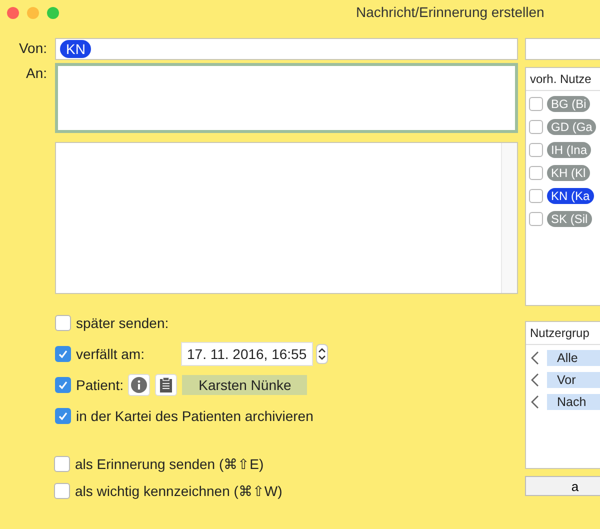  I want to click on option-label: als Erinnerung senden (⌘⇧E), so click(169, 464).